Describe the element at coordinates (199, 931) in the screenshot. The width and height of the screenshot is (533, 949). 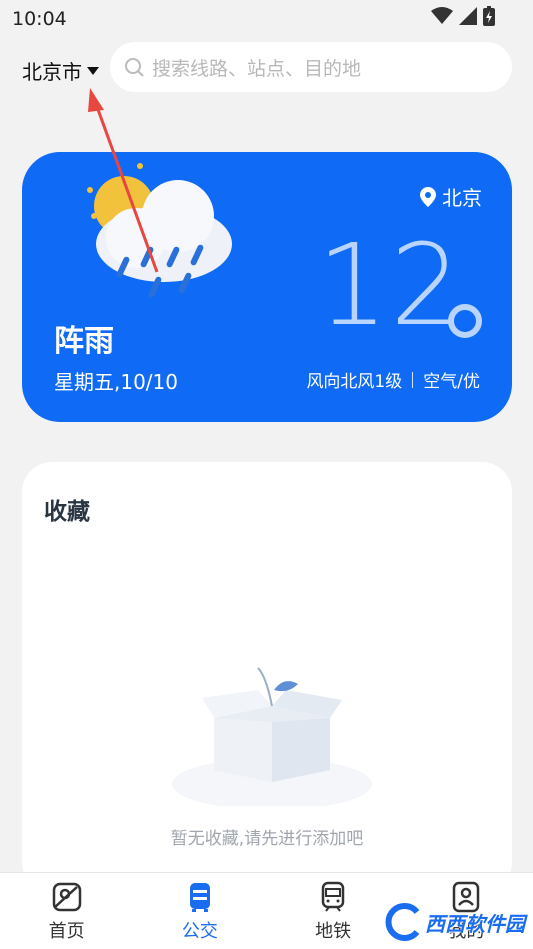
I see `tab-bus-label: 公交` at that location.